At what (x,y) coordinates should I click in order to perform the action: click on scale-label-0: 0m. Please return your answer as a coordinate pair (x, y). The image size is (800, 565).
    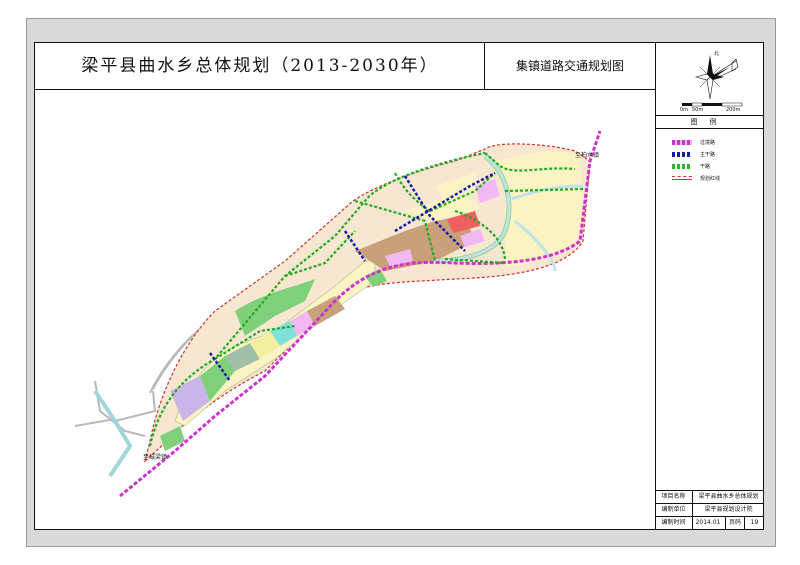
    Looking at the image, I should click on (684, 110).